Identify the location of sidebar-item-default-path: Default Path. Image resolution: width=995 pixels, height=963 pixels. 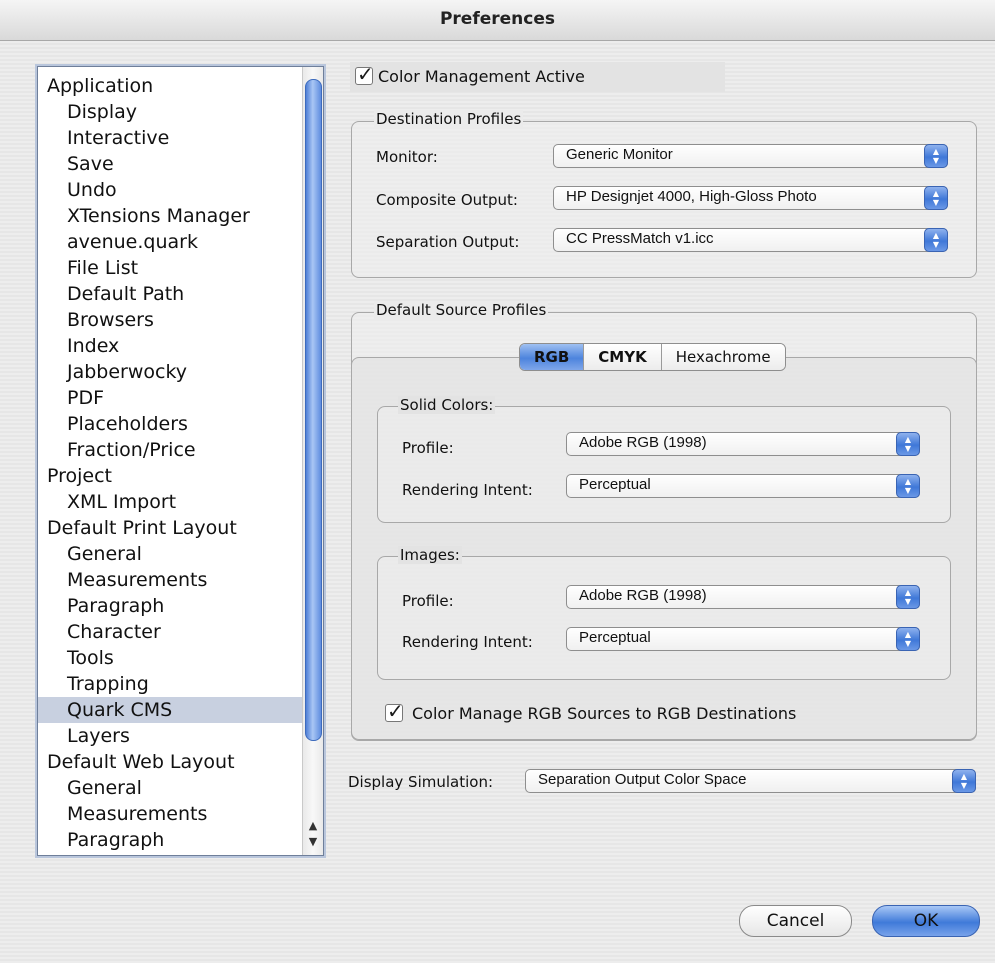
(180, 294).